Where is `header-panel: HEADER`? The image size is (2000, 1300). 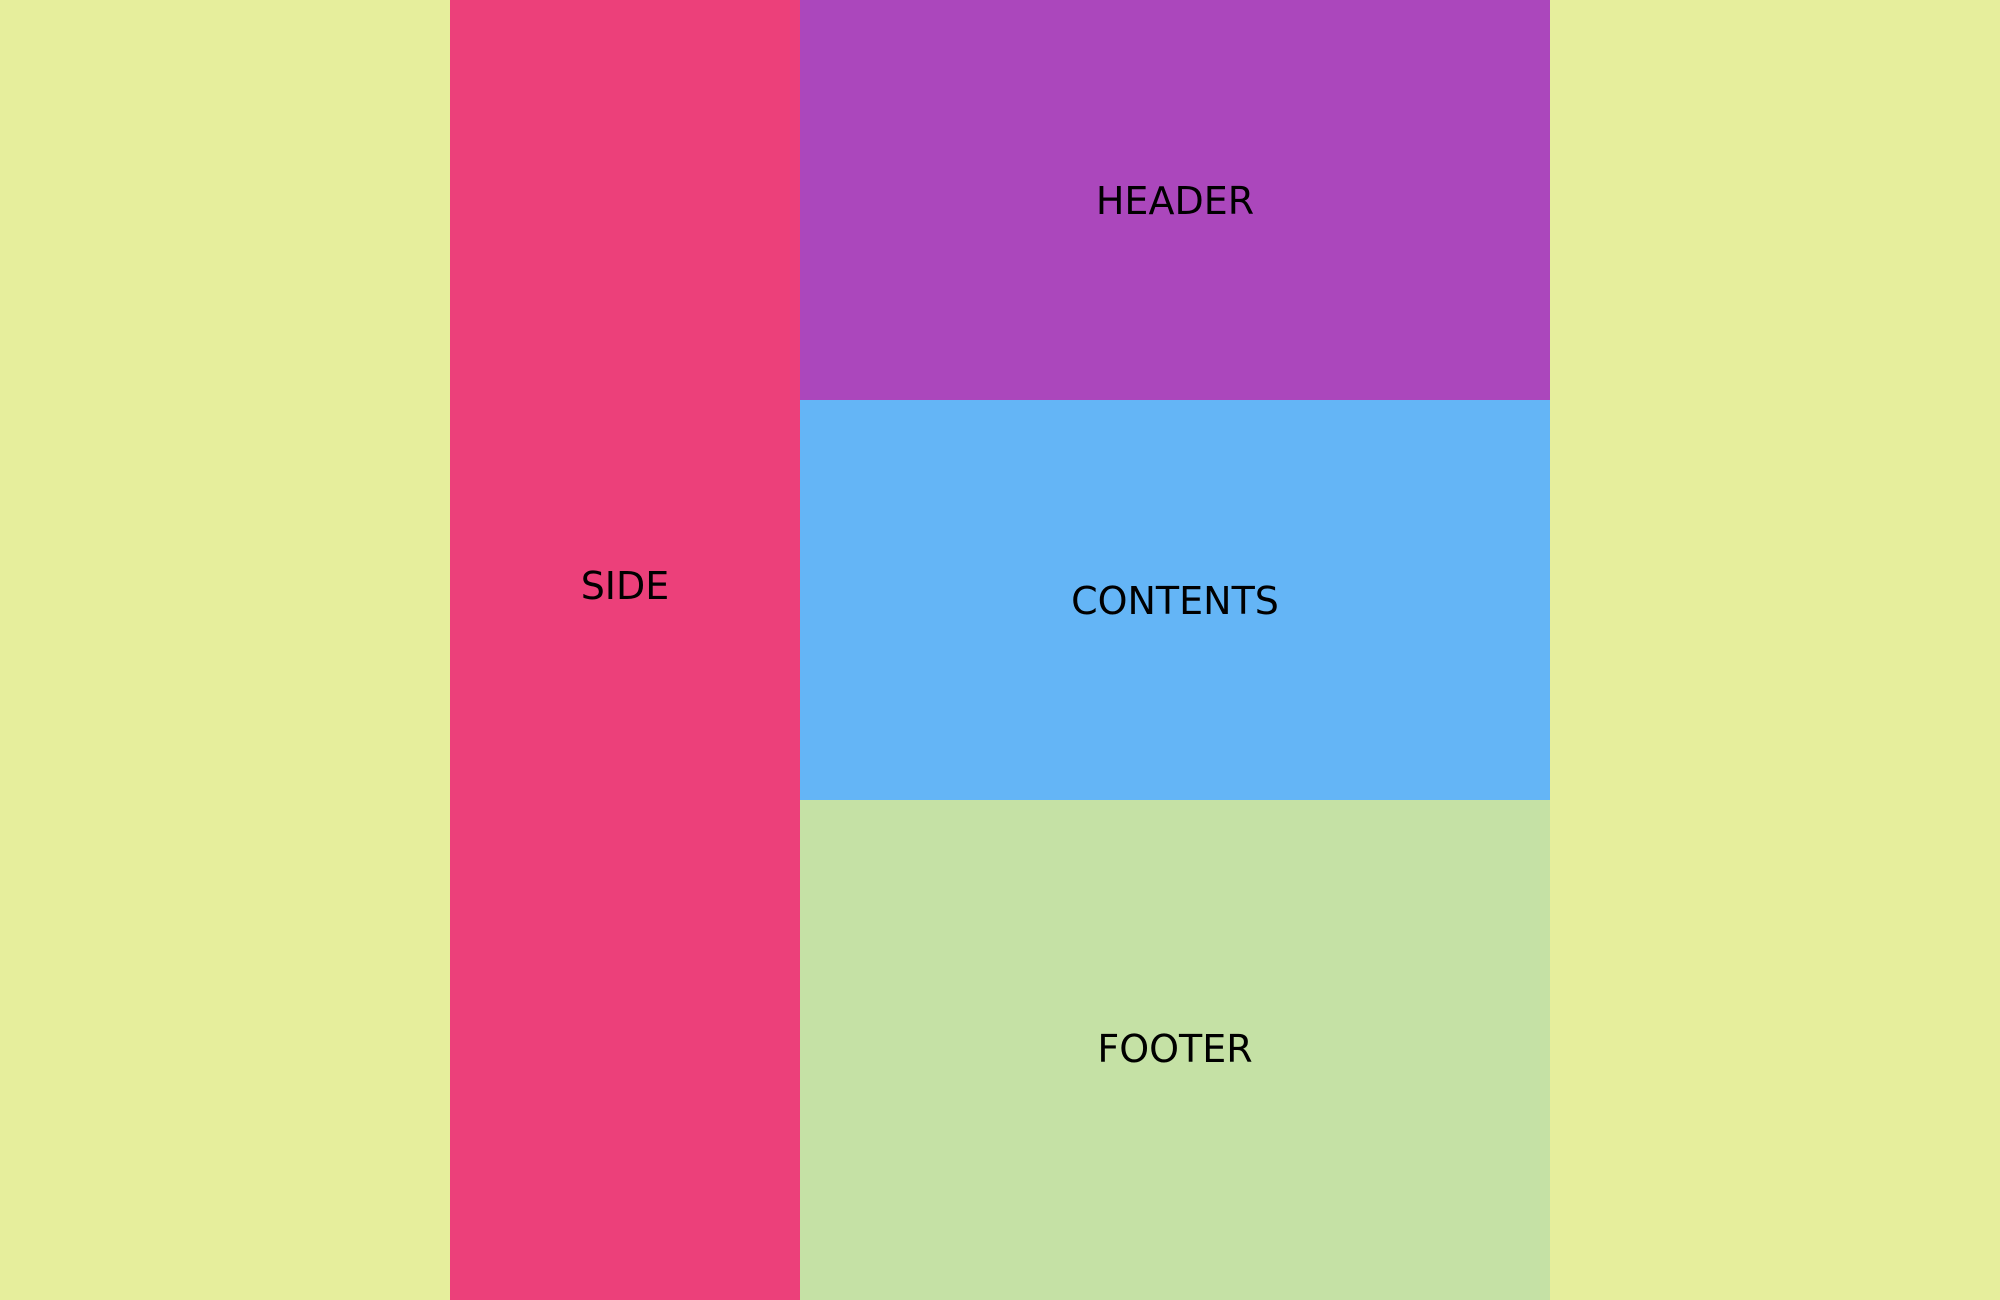 header-panel: HEADER is located at coordinates (1175, 200).